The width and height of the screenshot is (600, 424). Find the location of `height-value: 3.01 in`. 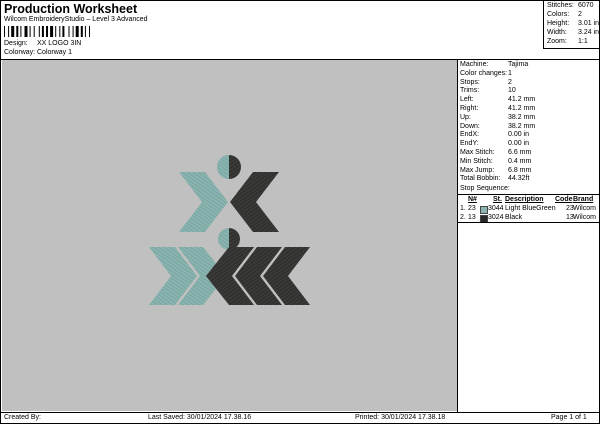

height-value: 3.01 in is located at coordinates (589, 23).